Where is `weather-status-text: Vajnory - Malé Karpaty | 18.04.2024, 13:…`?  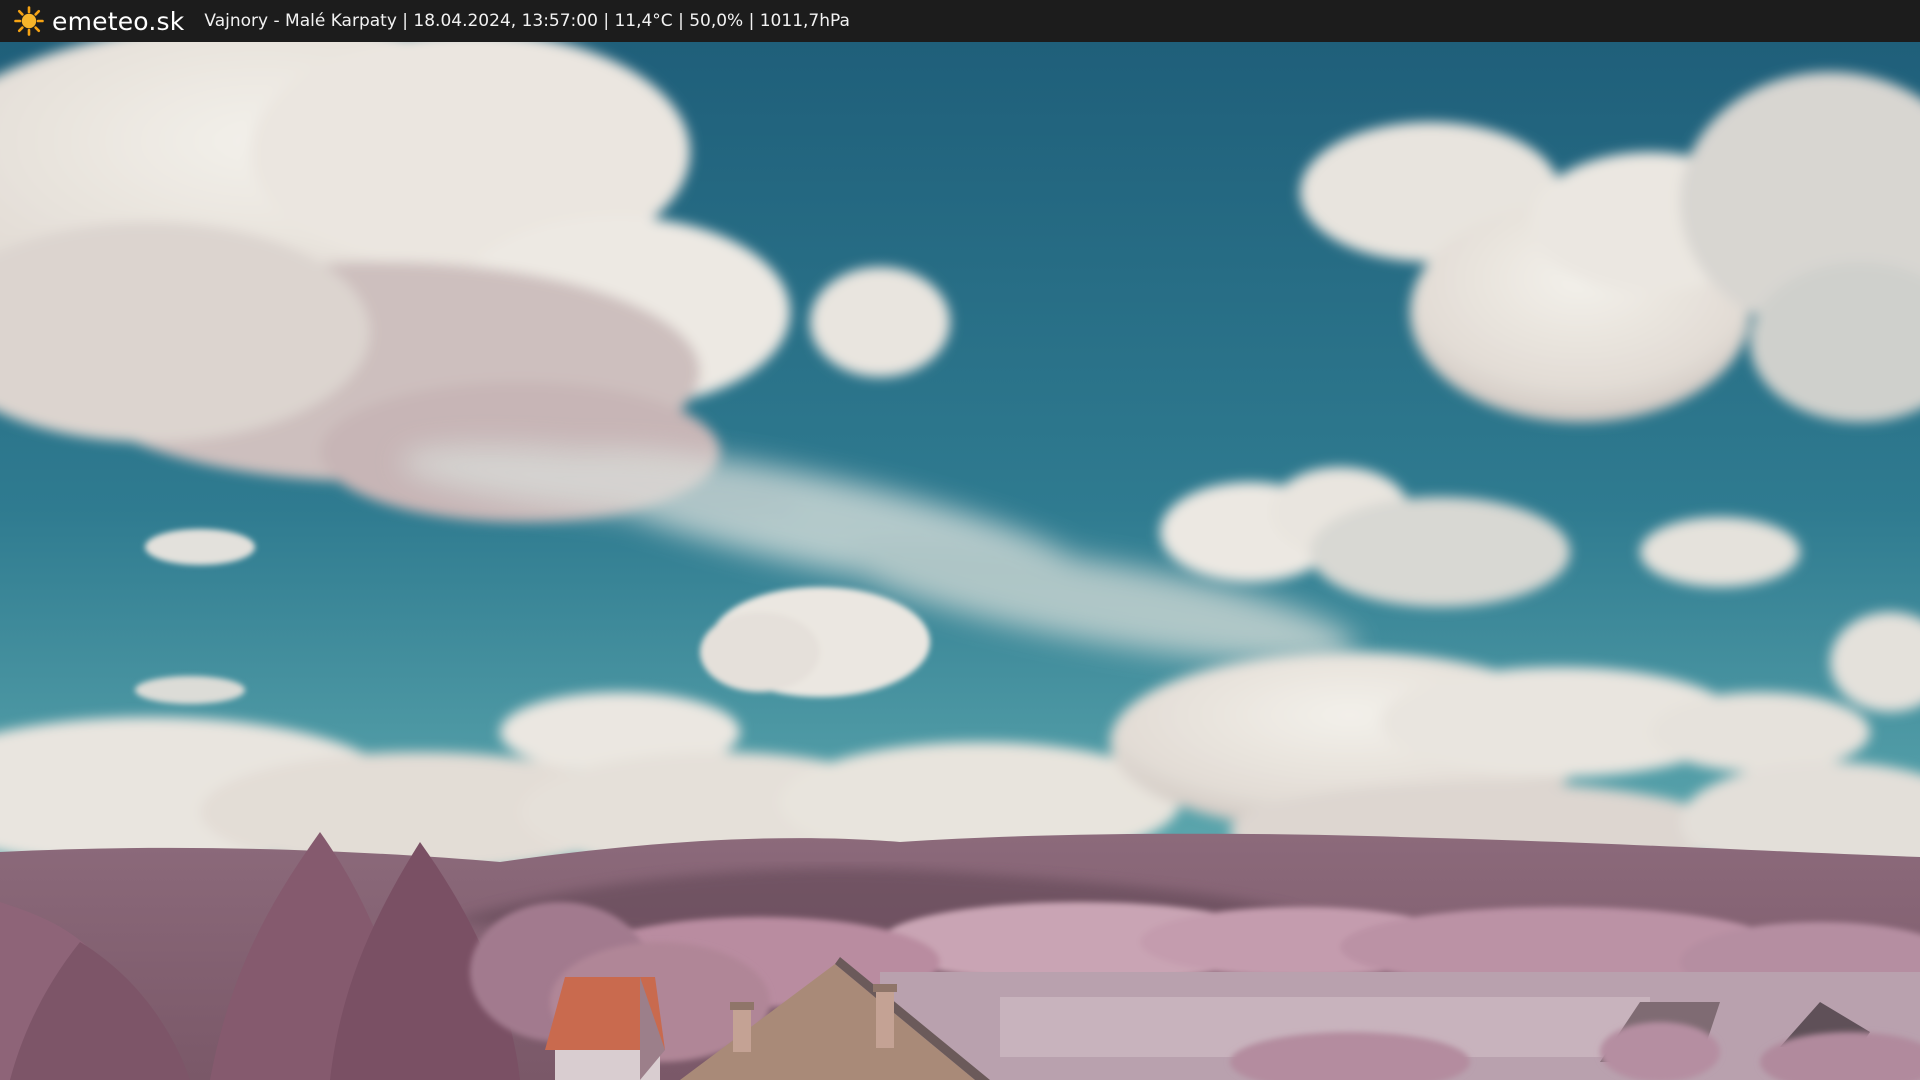 weather-status-text: Vajnory - Malé Karpaty | 18.04.2024, 13:… is located at coordinates (527, 21).